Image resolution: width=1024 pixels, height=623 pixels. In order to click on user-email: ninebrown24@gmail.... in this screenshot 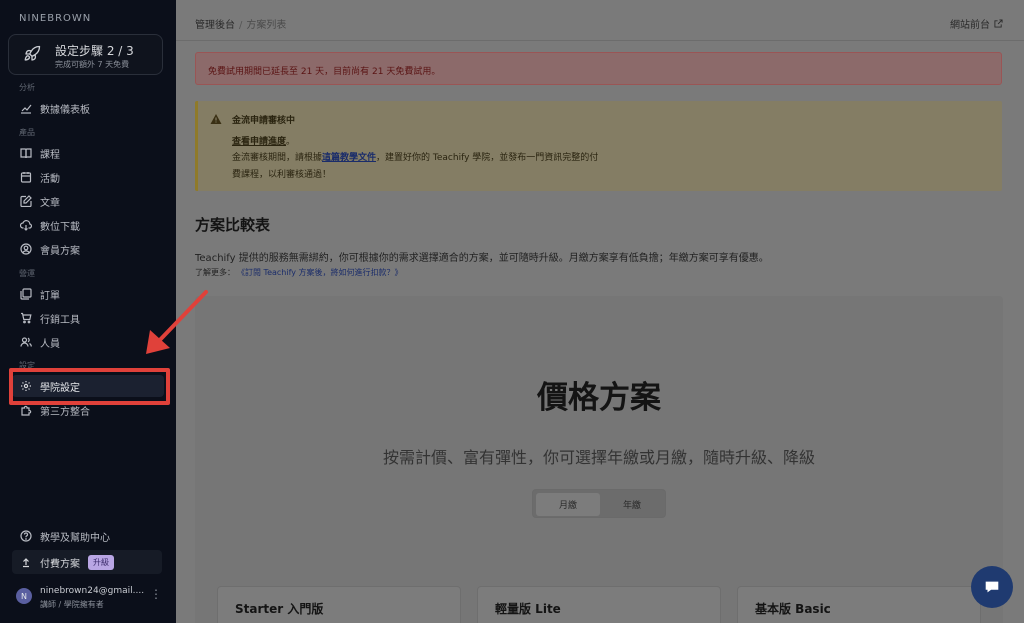, I will do `click(92, 591)`.